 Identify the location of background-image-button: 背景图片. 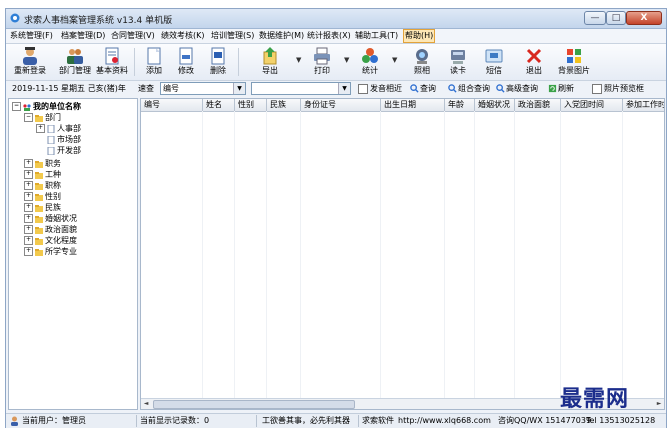
(574, 62).